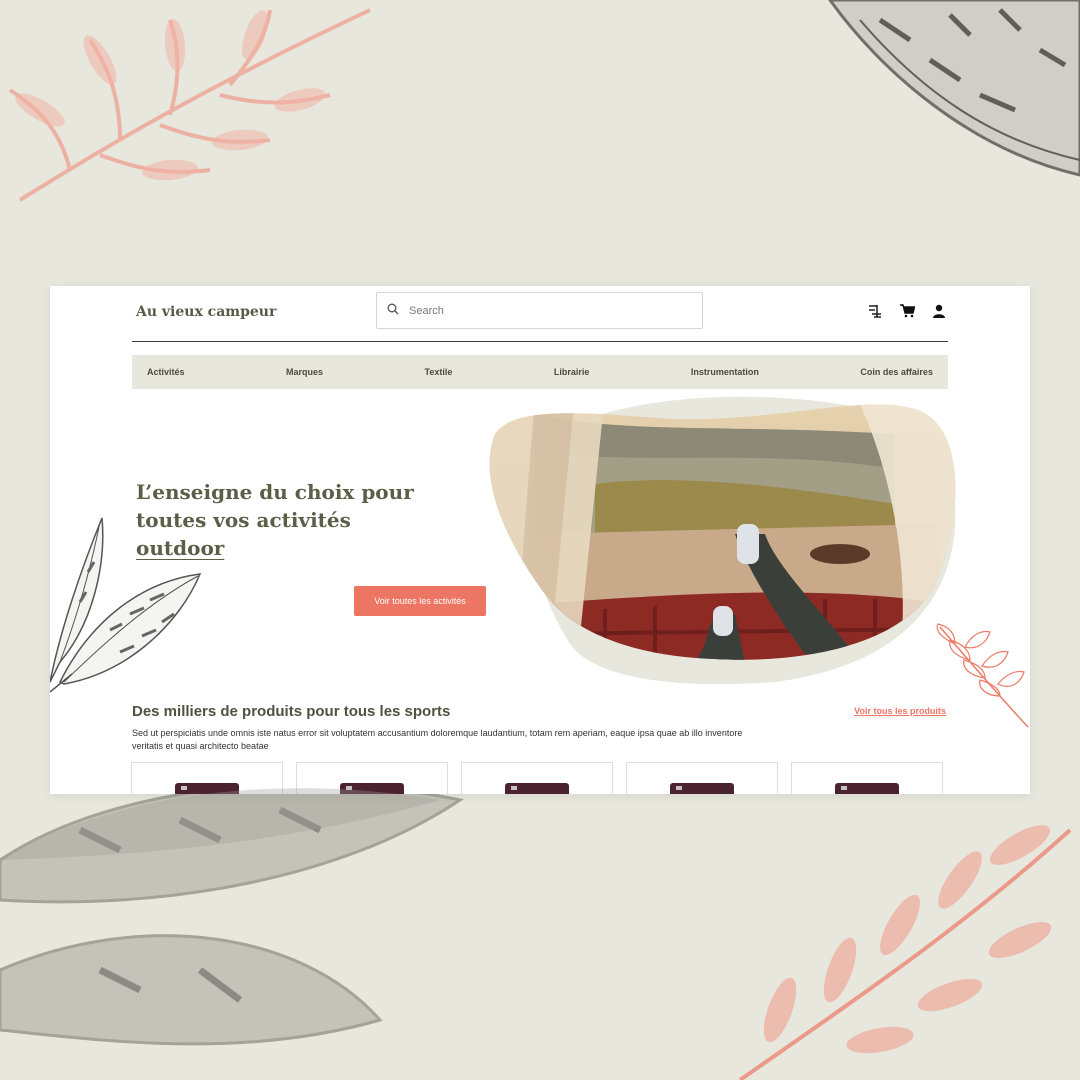 The height and width of the screenshot is (1080, 1080). Describe the element at coordinates (900, 711) in the screenshot. I see `view-all-products-link: Voir tous les produits` at that location.